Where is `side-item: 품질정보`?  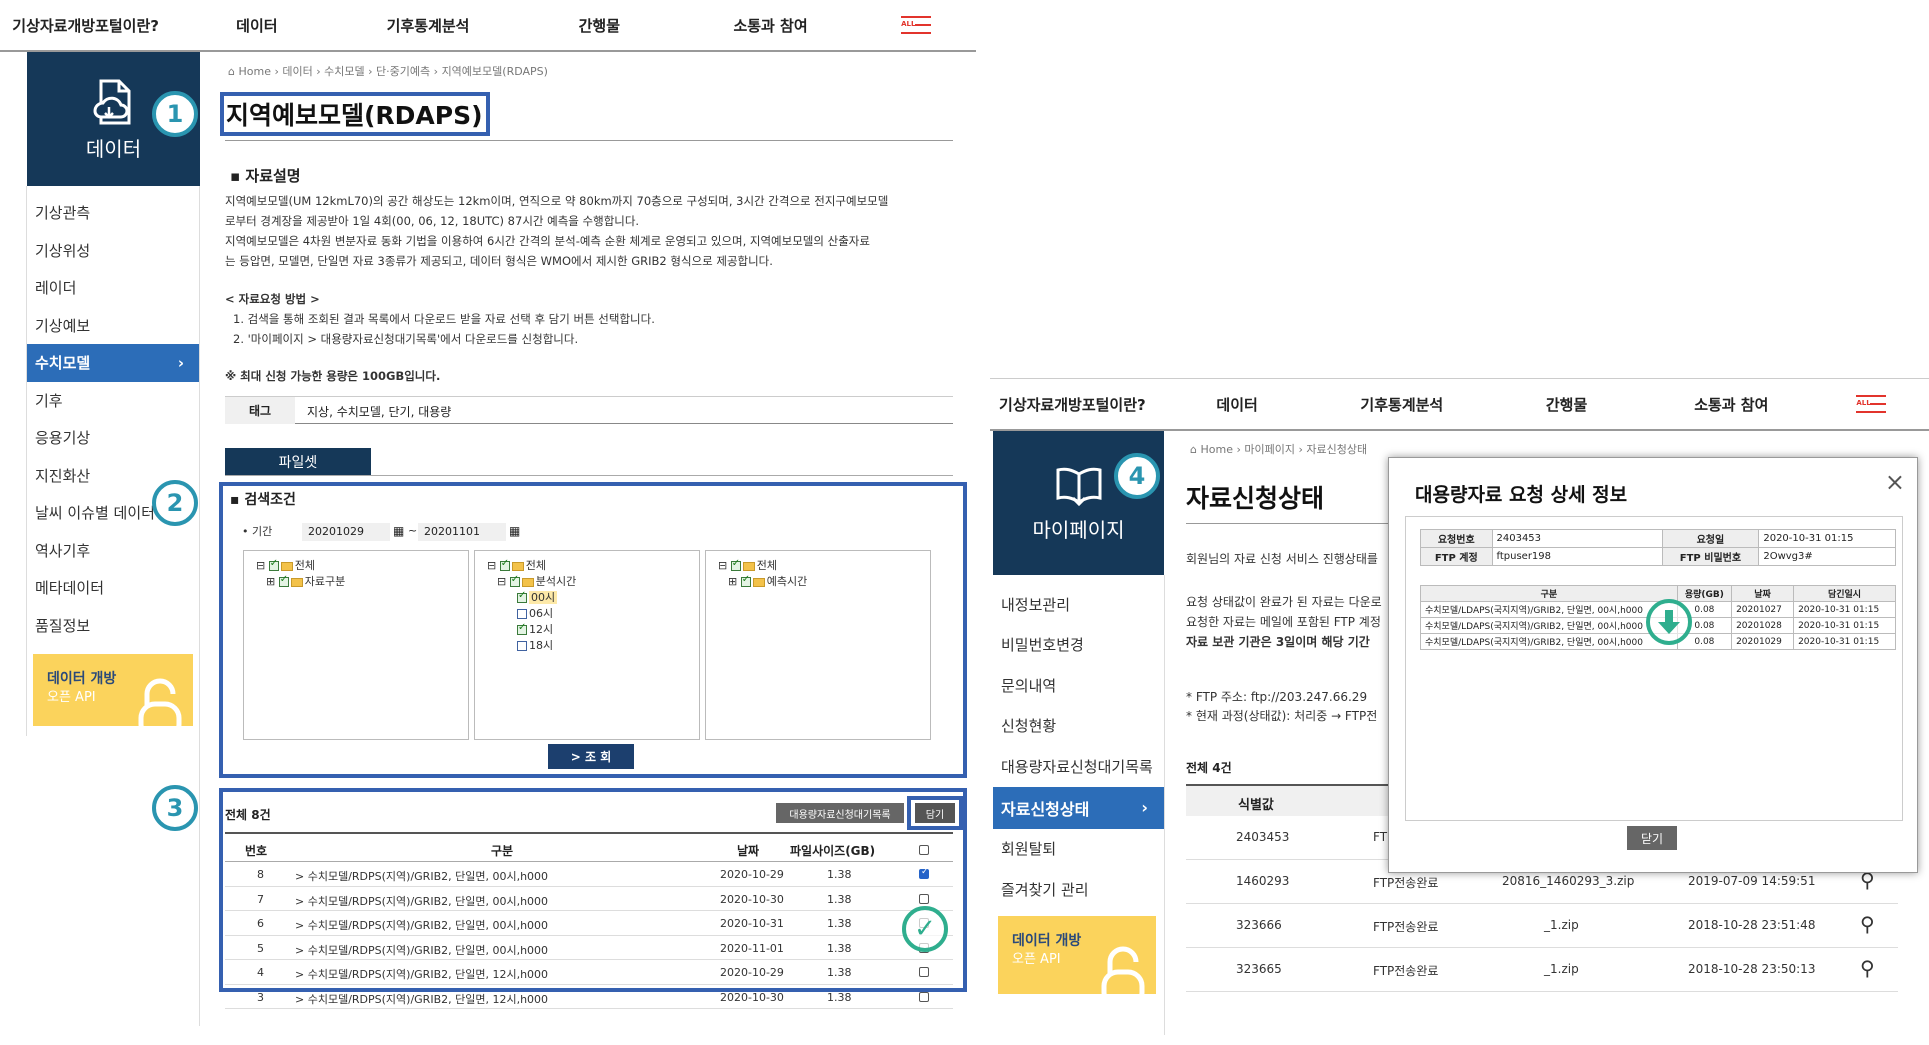 side-item: 품질정보 is located at coordinates (113, 626).